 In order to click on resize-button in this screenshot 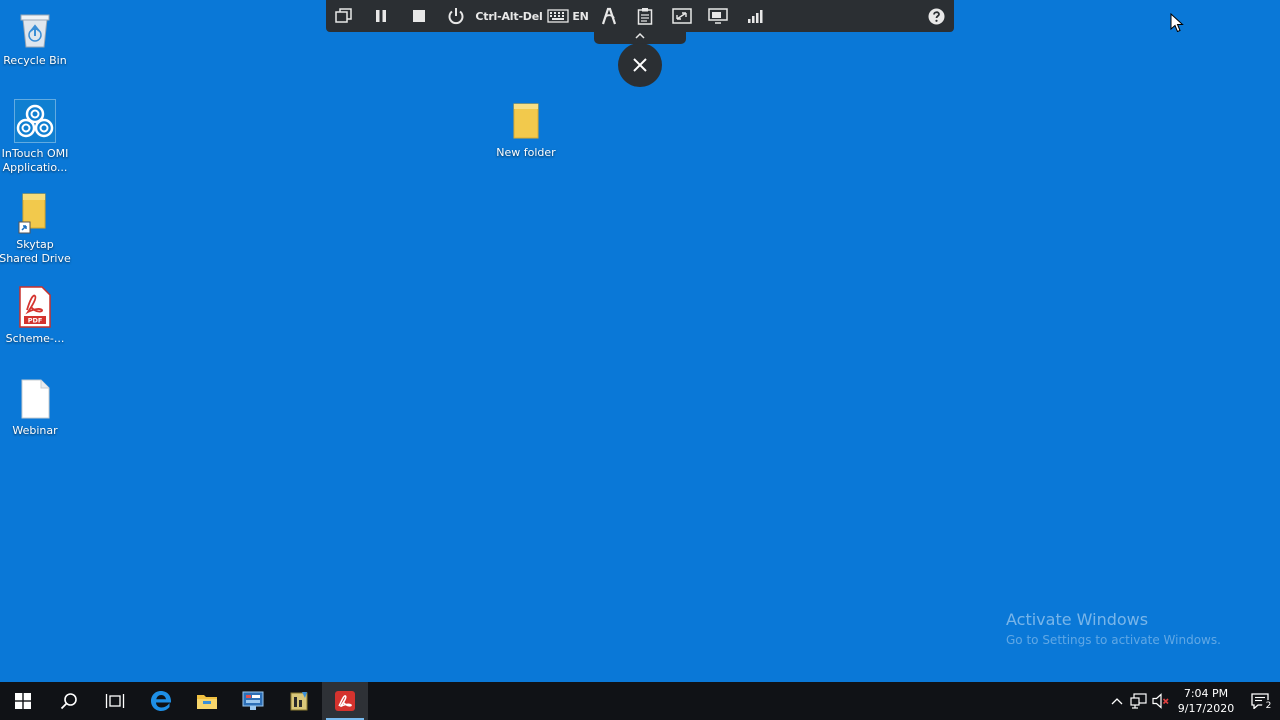, I will do `click(682, 16)`.